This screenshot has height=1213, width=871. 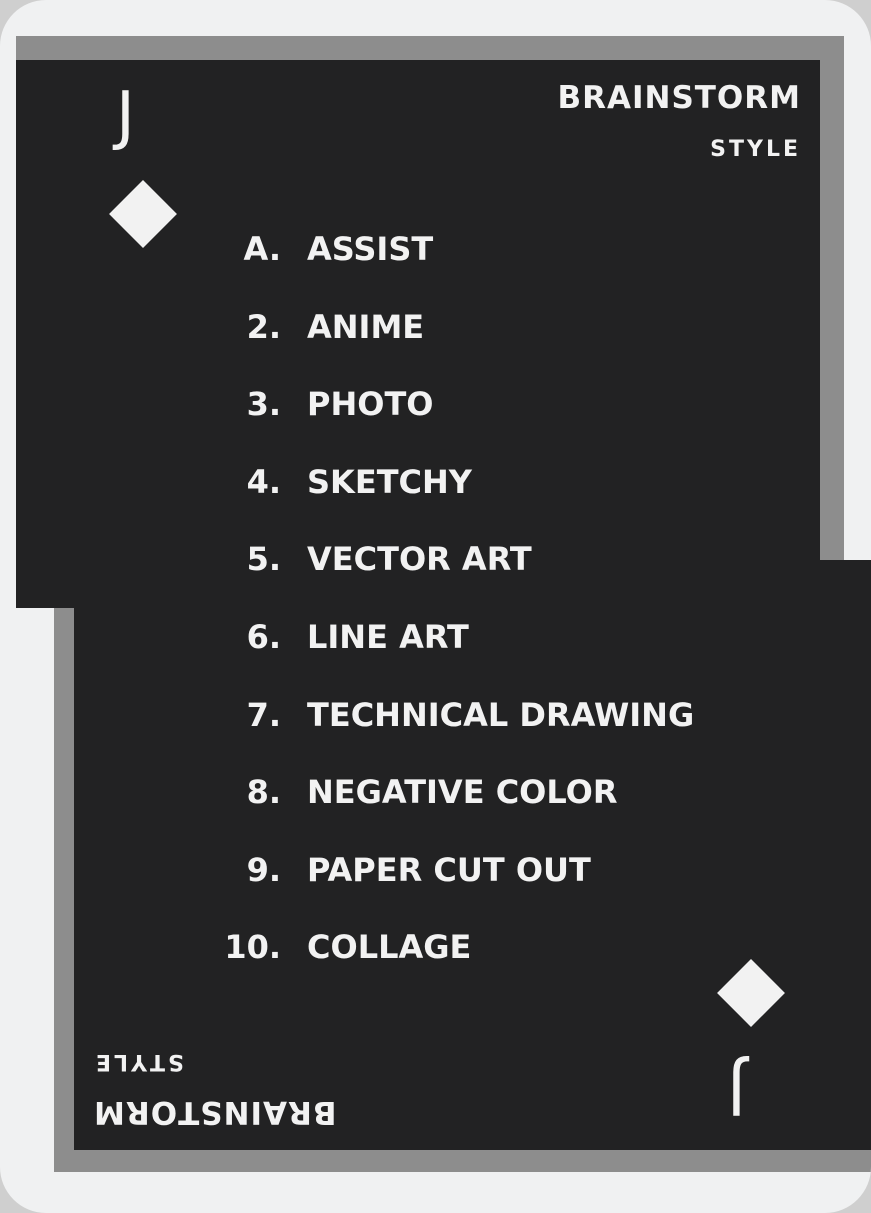 I want to click on list-item: 2. ANIME, so click(x=435, y=328).